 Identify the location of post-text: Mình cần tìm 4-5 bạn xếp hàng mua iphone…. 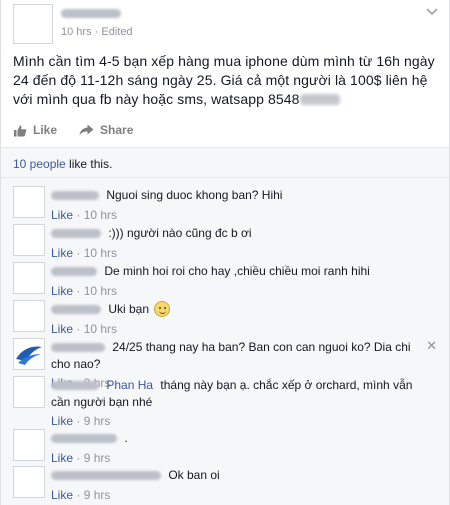
(224, 80).